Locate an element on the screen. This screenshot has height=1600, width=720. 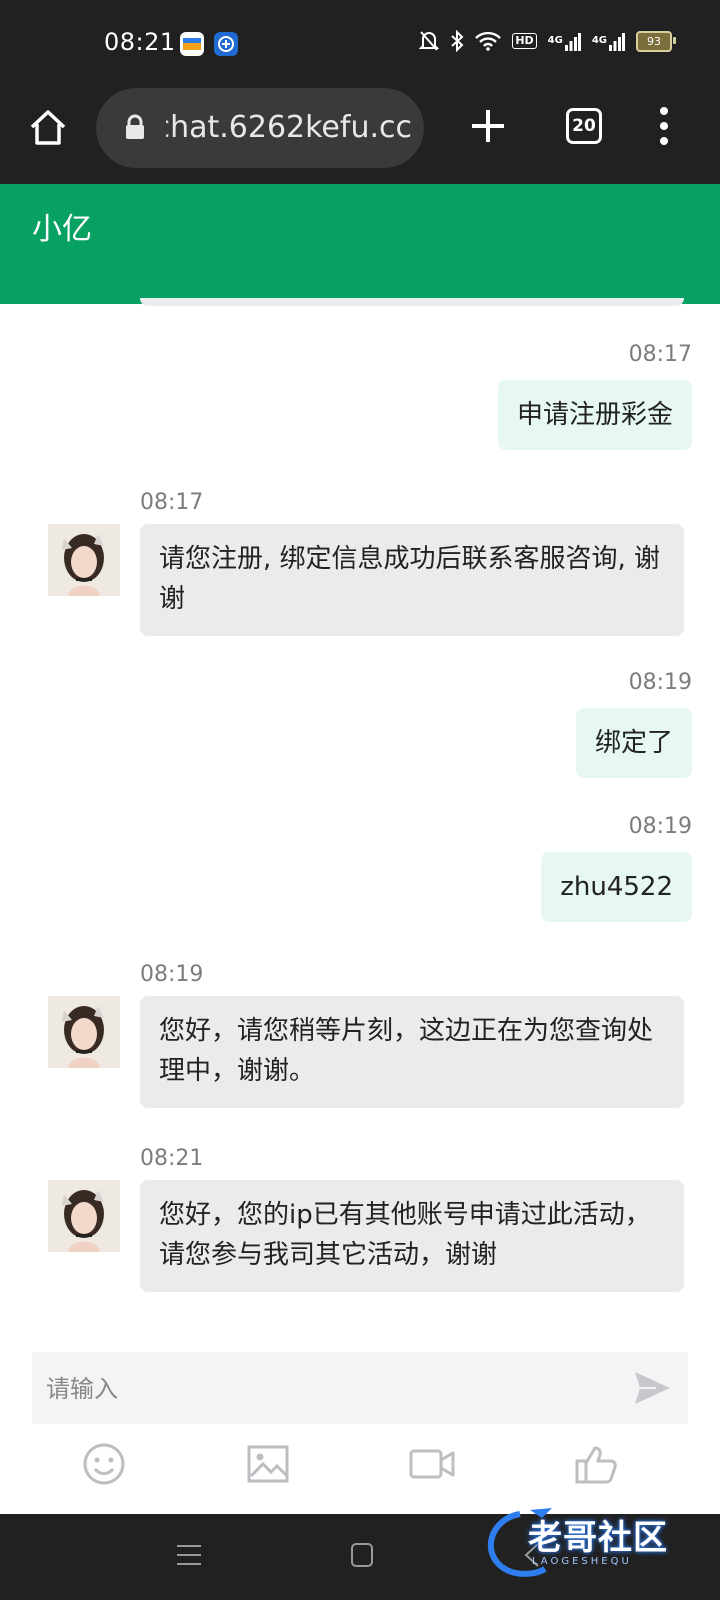
cell-signal-icon-2: 4G is located at coordinates (608, 41).